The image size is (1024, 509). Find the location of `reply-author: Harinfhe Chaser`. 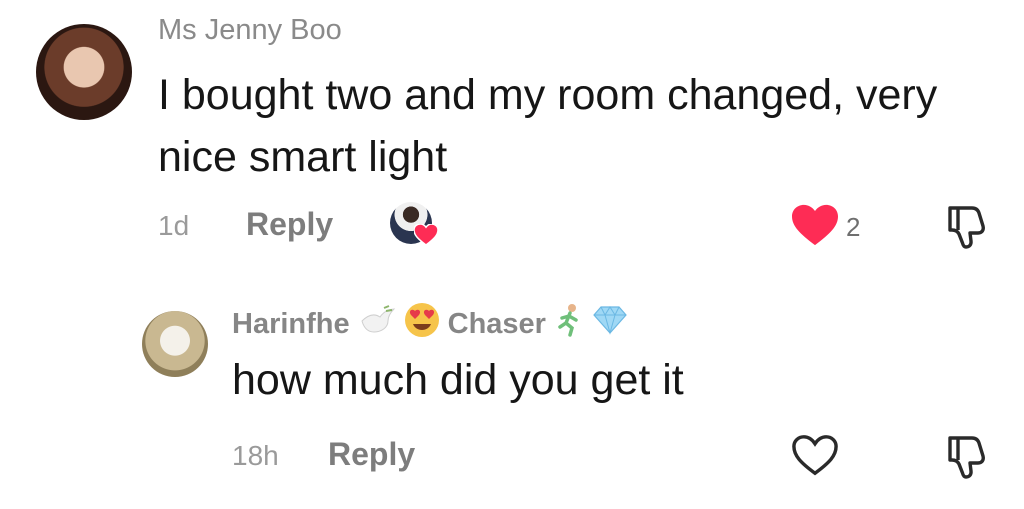

reply-author: Harinfhe Chaser is located at coordinates (430, 324).